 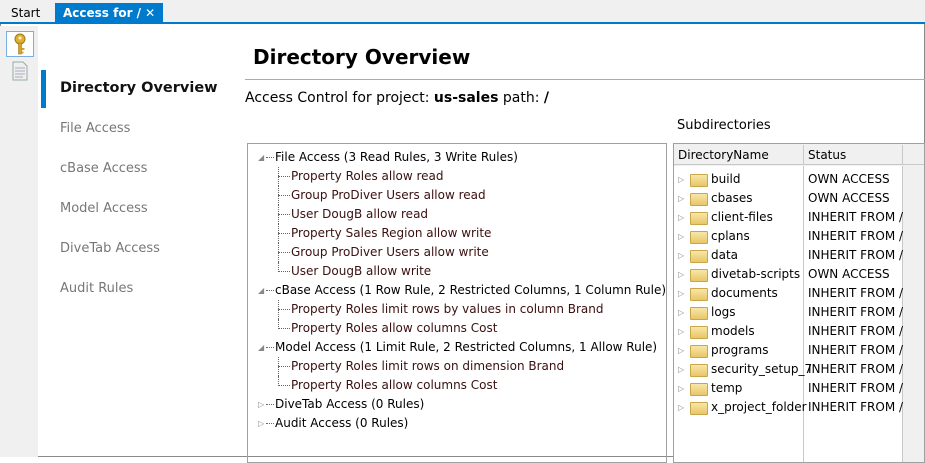 I want to click on tree-leaf: Property Sales Region allow write, so click(x=457, y=233).